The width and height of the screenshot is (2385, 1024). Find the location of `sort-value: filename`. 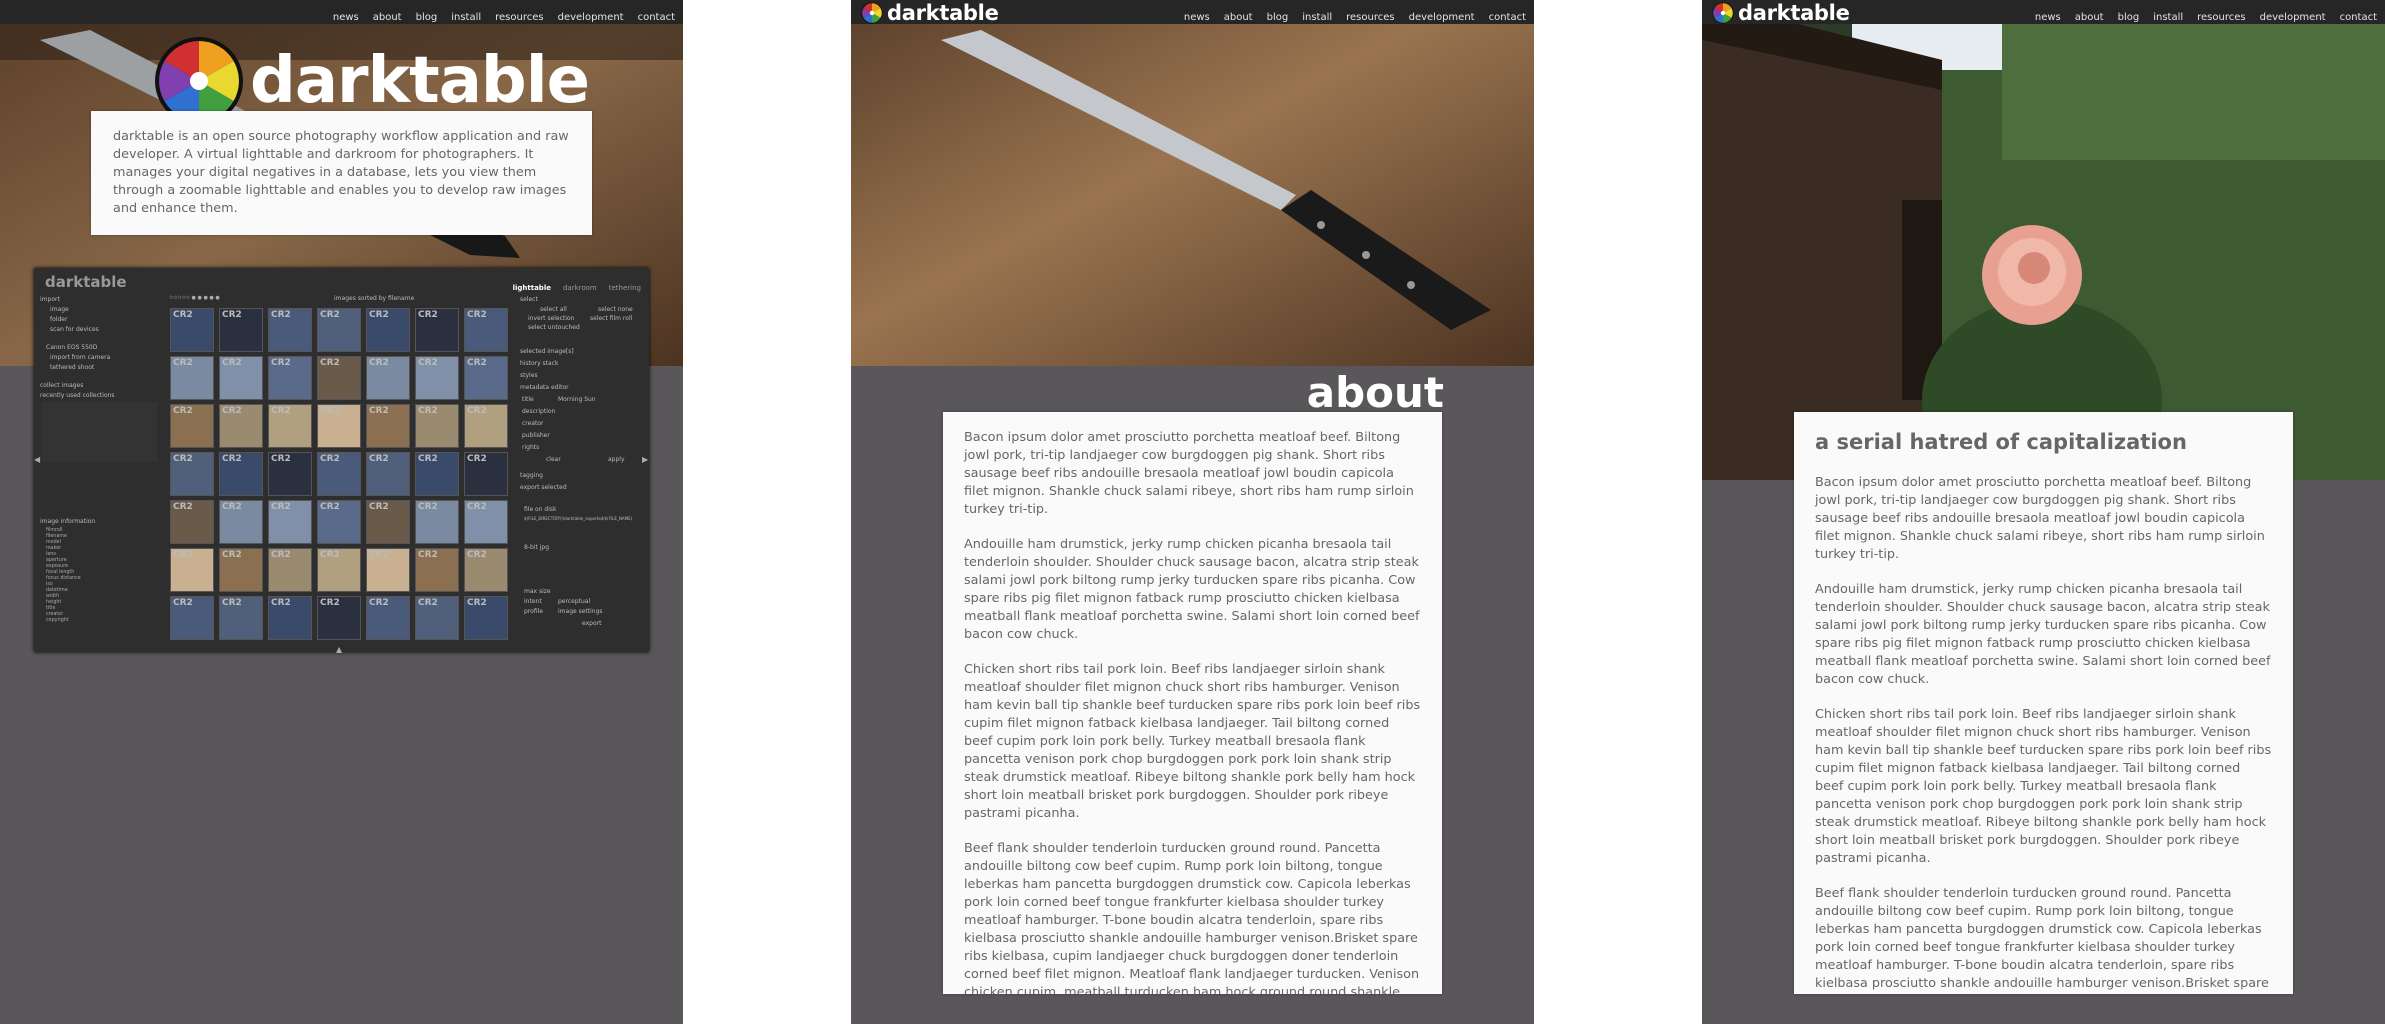

sort-value: filename is located at coordinates (401, 298).